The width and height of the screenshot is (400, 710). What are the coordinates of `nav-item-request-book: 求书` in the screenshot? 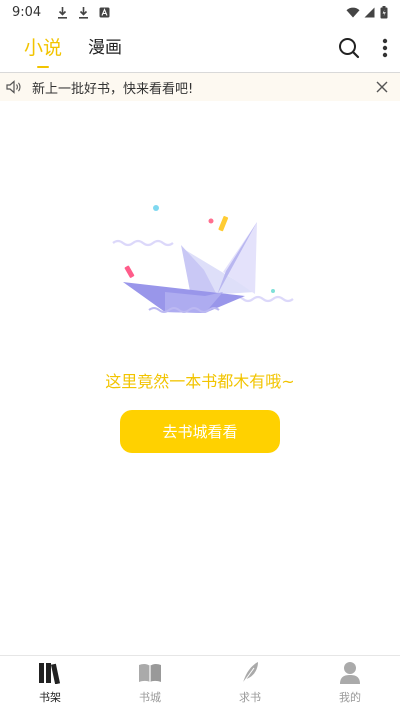 It's located at (250, 683).